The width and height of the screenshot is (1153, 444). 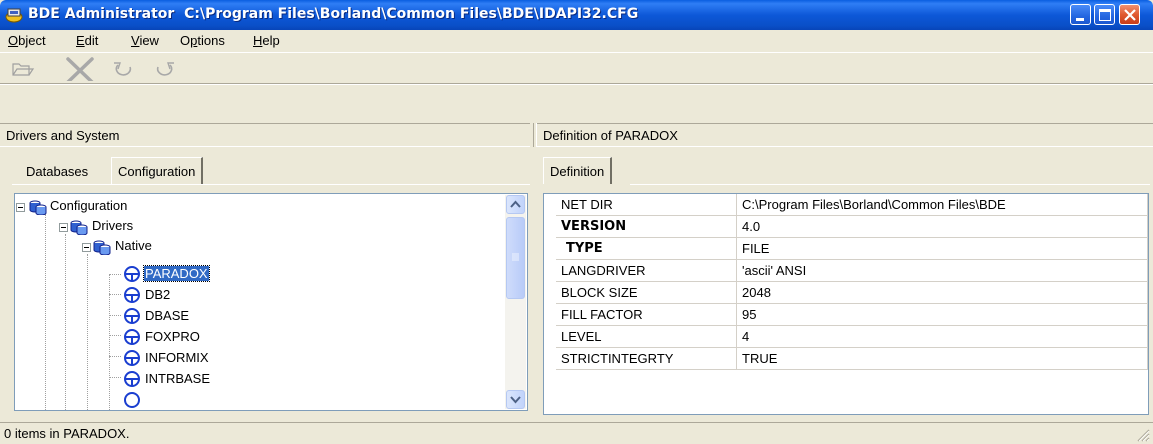 I want to click on table-row: LEVEL 4, so click(x=846, y=337).